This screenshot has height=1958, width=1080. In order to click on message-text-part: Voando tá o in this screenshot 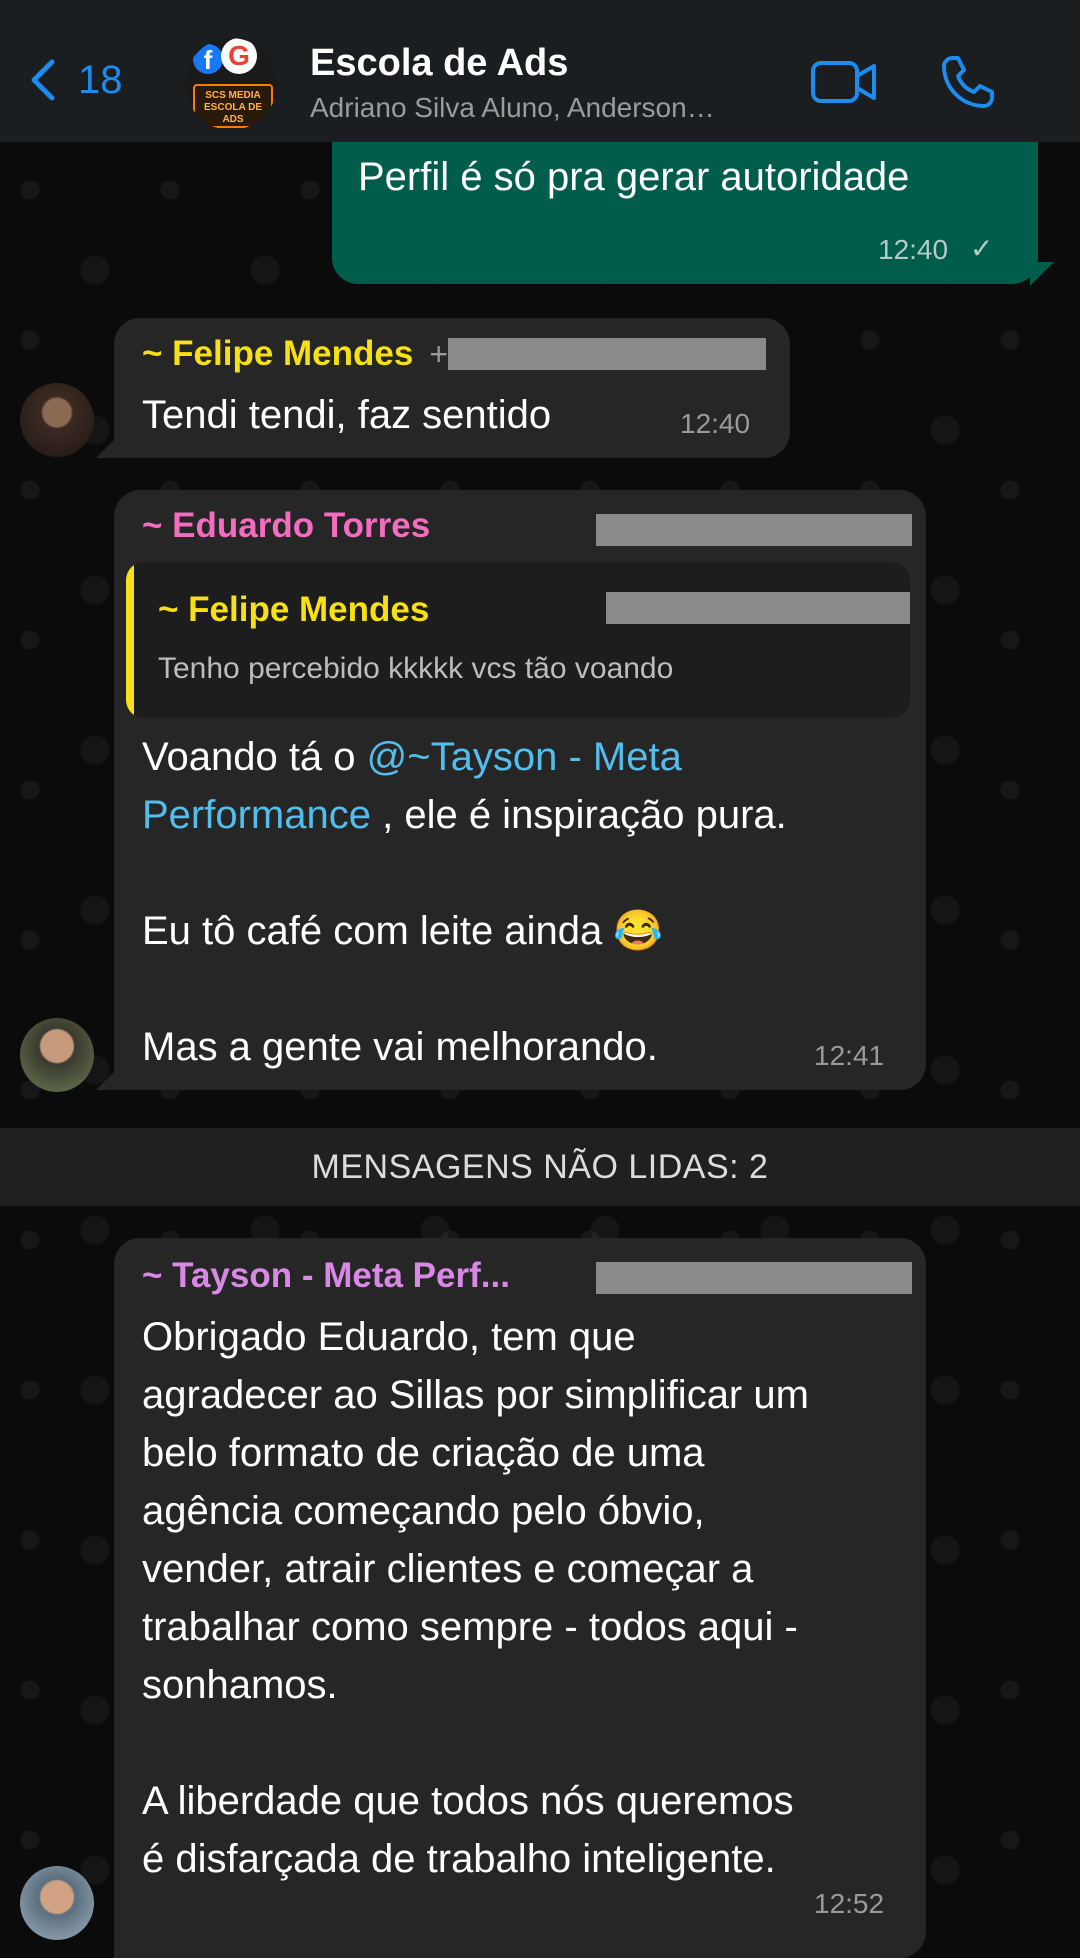, I will do `click(254, 757)`.